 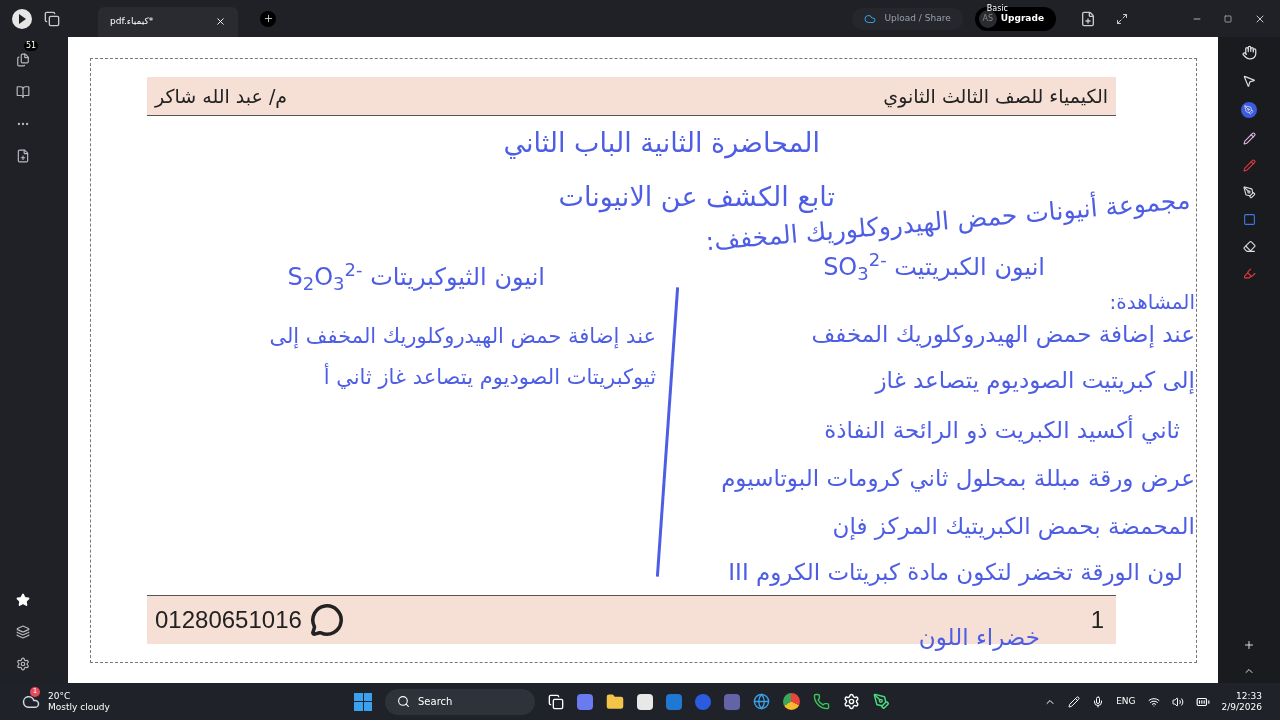 What do you see at coordinates (1126, 701) in the screenshot?
I see `language-indicator: ENG` at bounding box center [1126, 701].